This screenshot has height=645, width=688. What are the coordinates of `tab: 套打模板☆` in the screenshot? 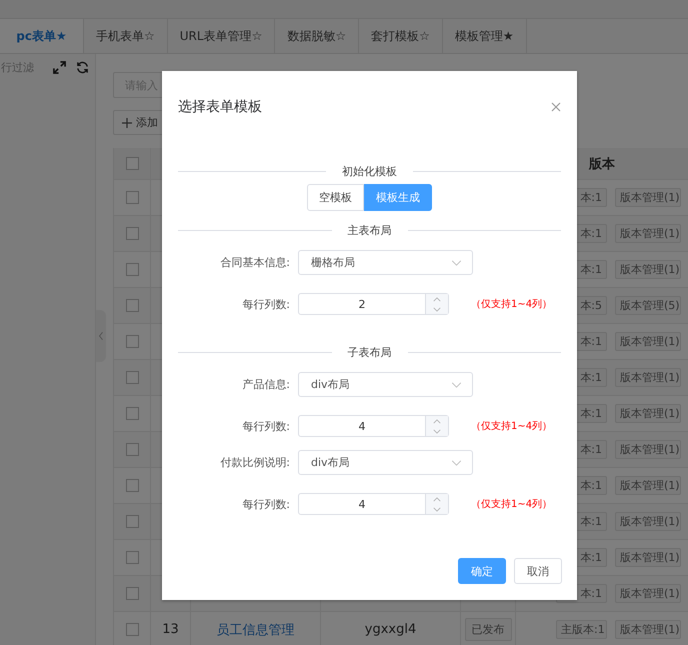 It's located at (401, 36).